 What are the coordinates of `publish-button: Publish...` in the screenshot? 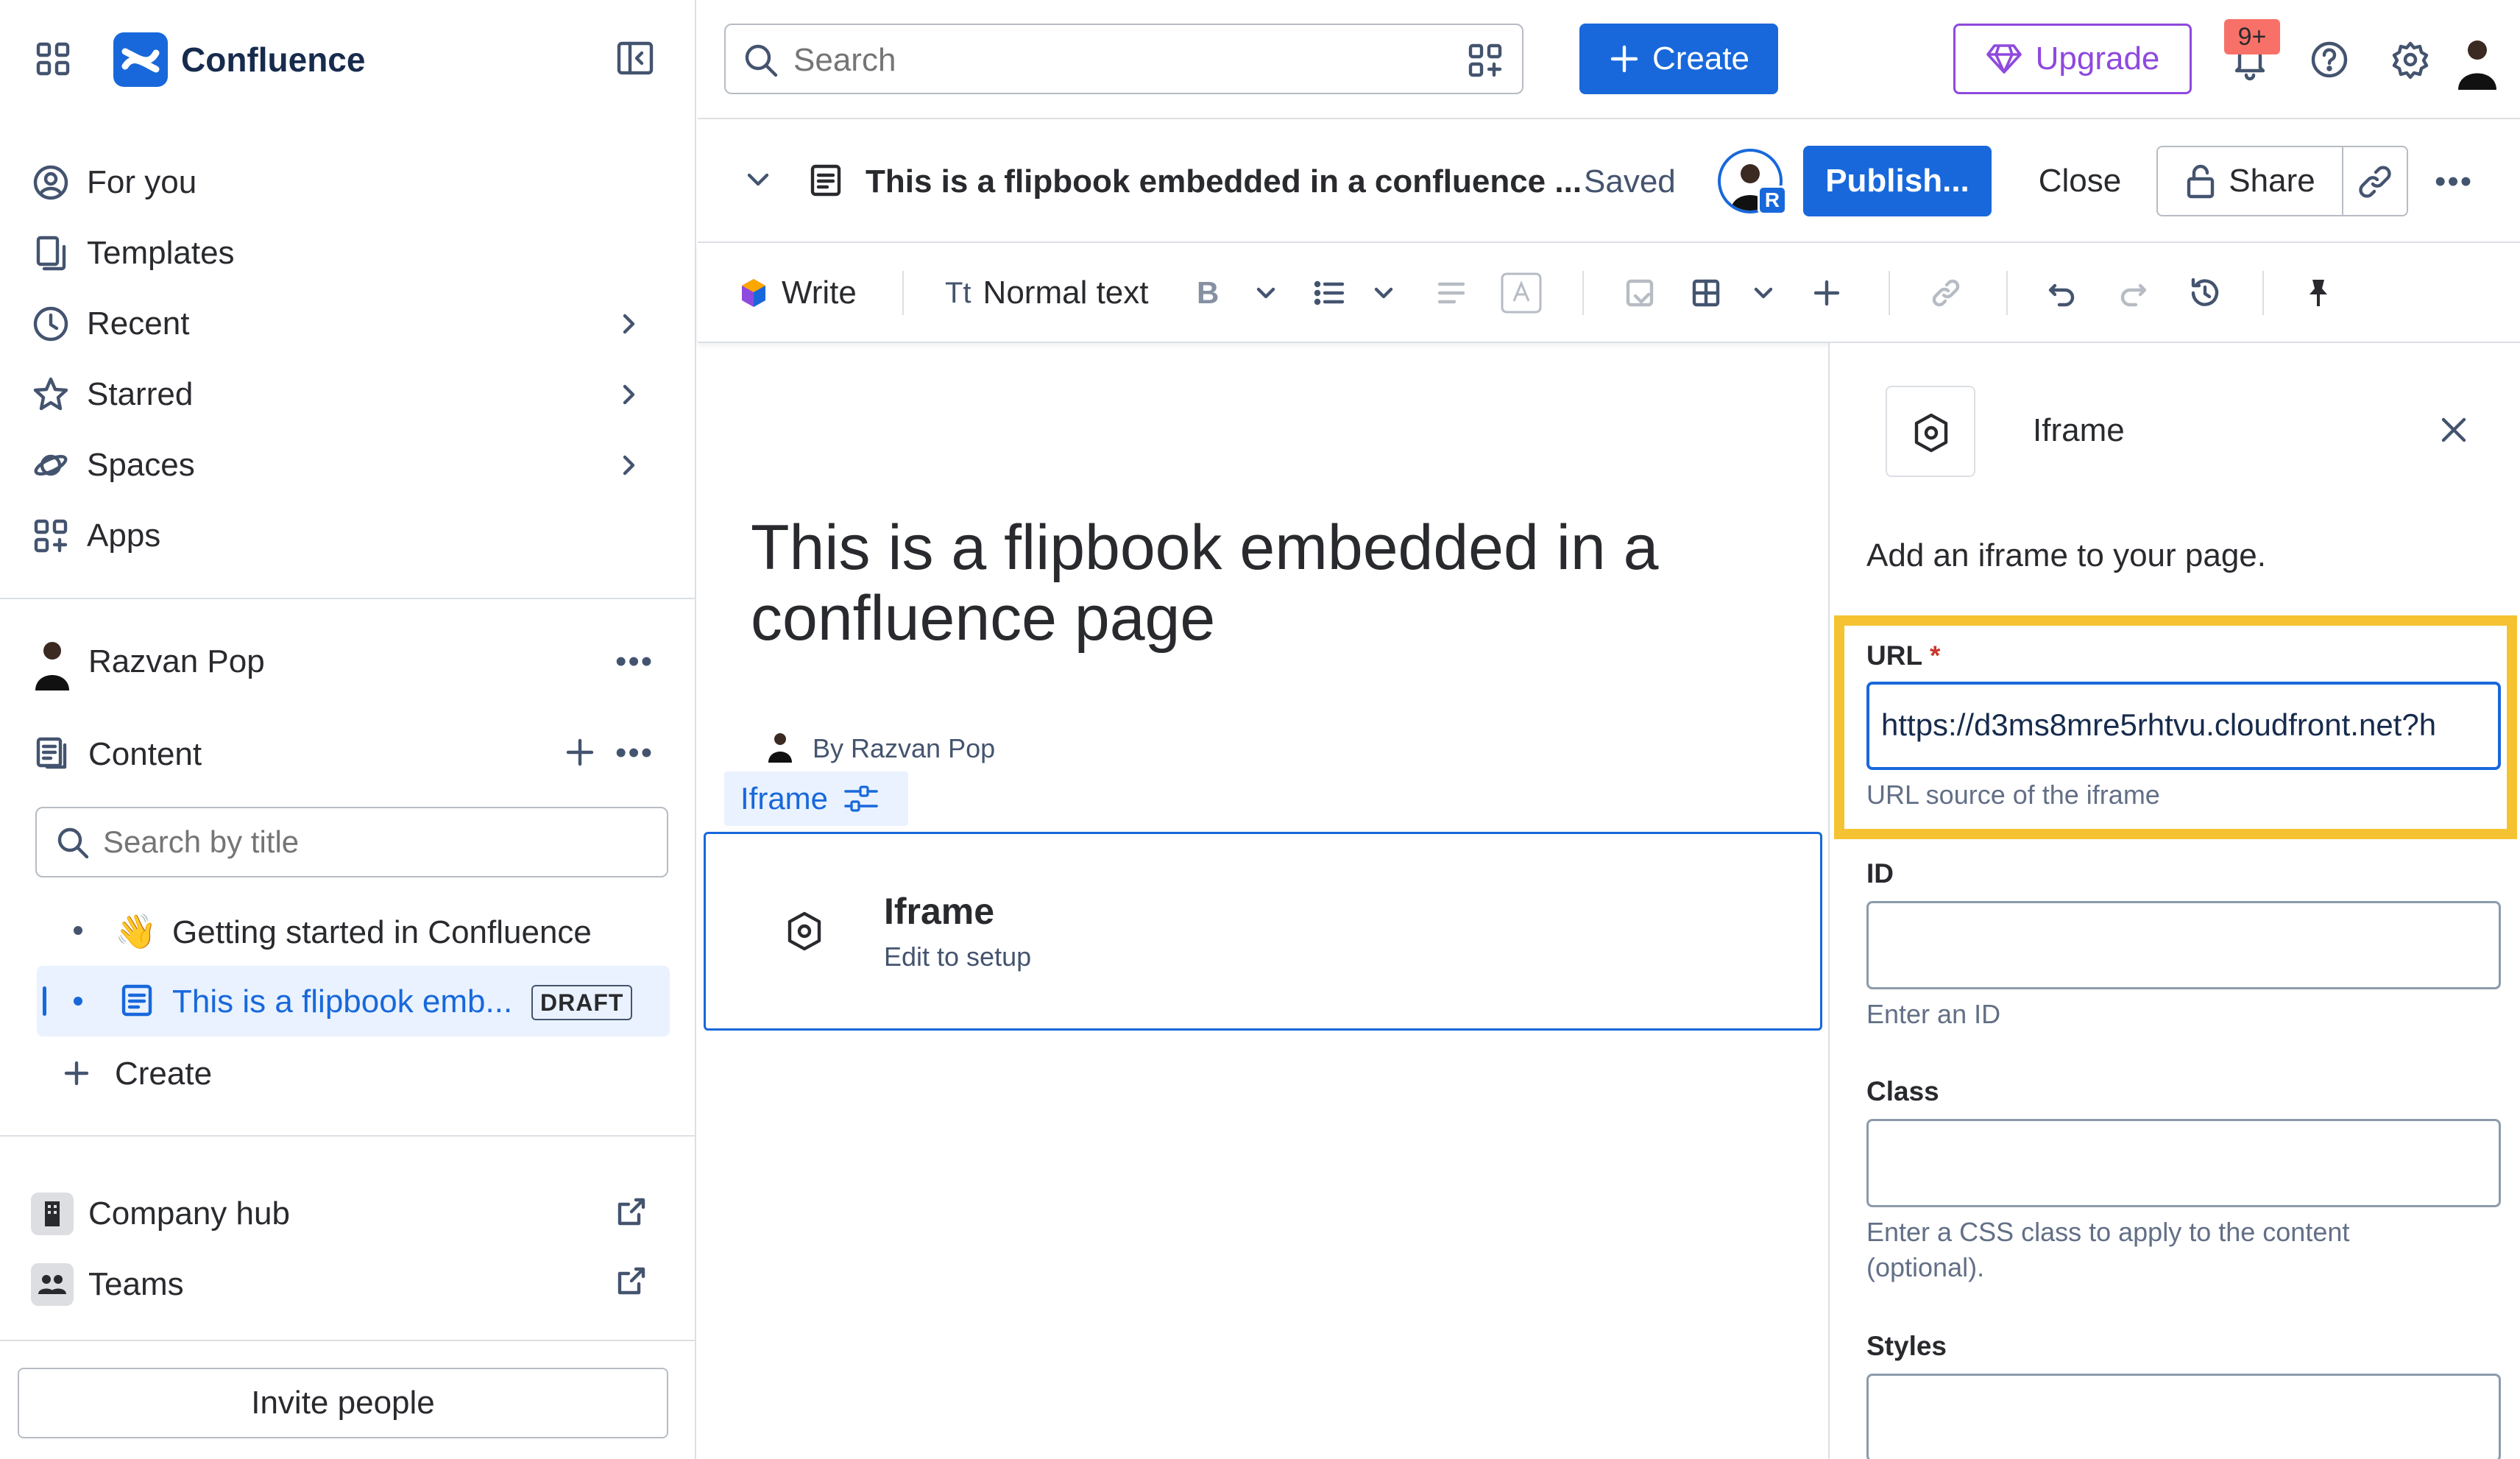 It's located at (1897, 181).